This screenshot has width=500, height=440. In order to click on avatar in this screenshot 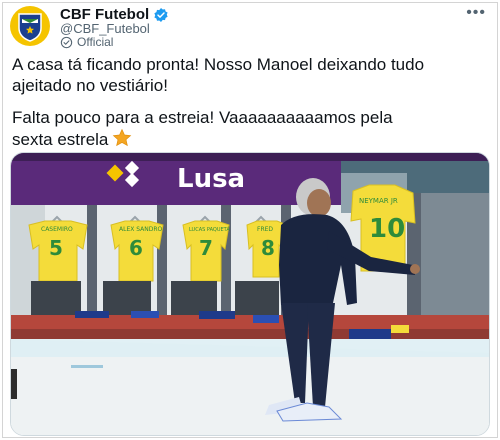, I will do `click(30, 26)`.